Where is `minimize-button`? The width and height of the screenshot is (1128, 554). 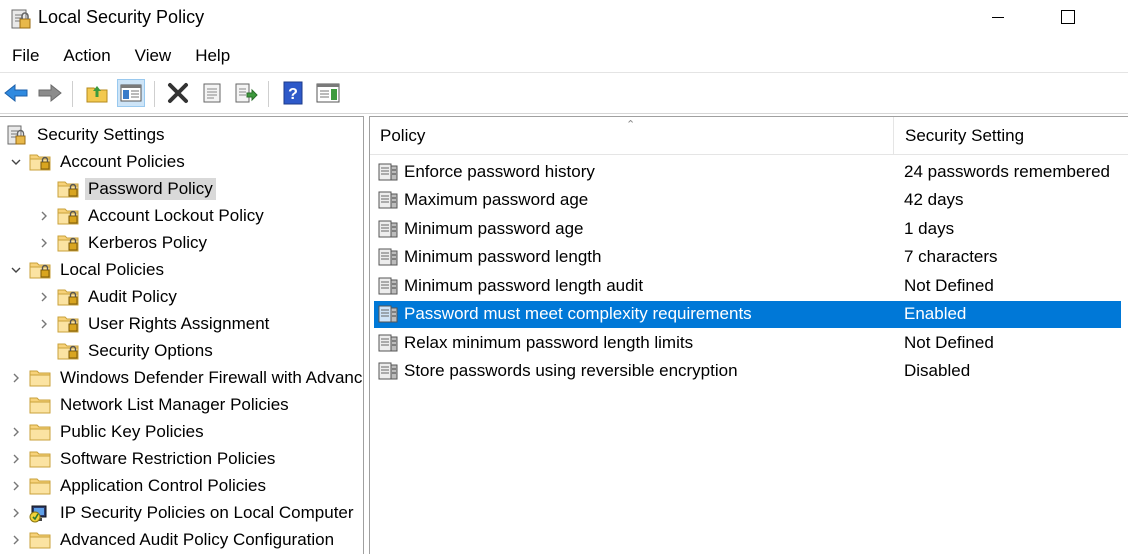
minimize-button is located at coordinates (998, 17).